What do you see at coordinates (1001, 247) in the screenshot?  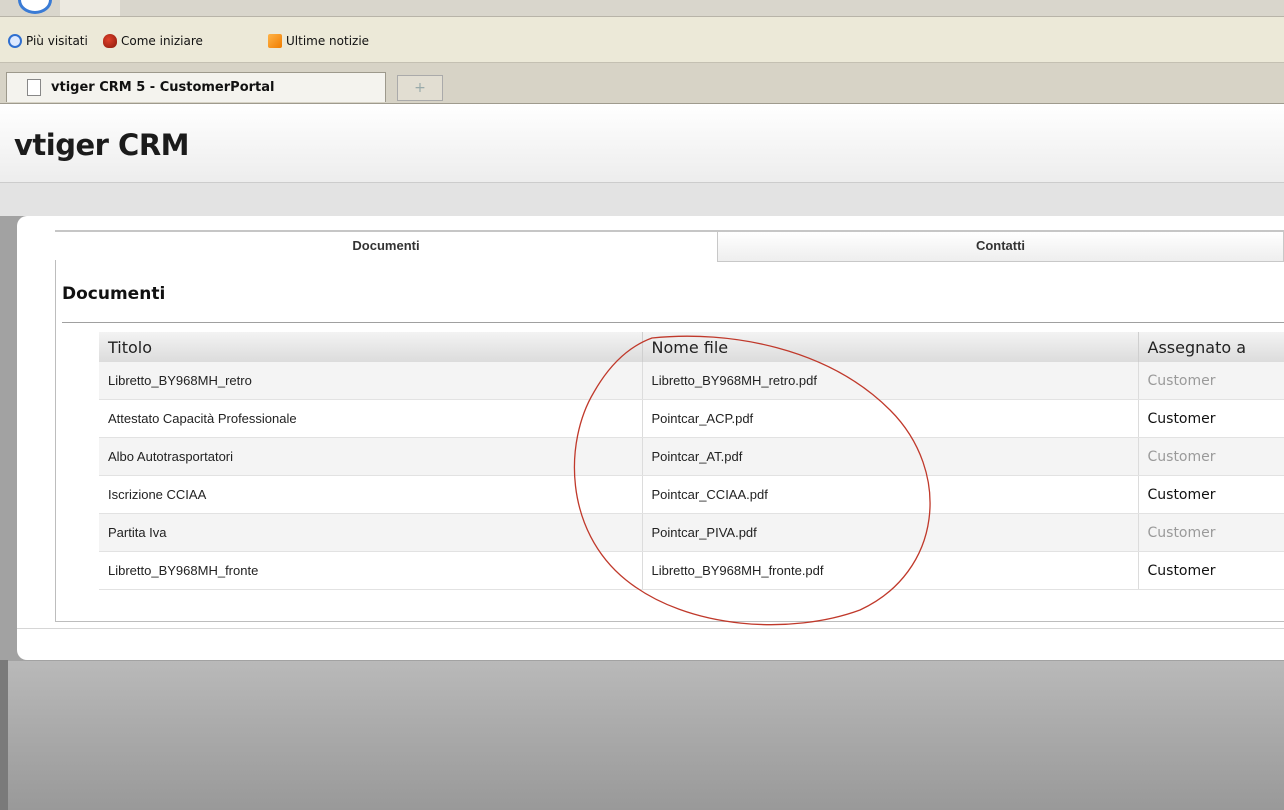 I see `tab-contatti: Contatti` at bounding box center [1001, 247].